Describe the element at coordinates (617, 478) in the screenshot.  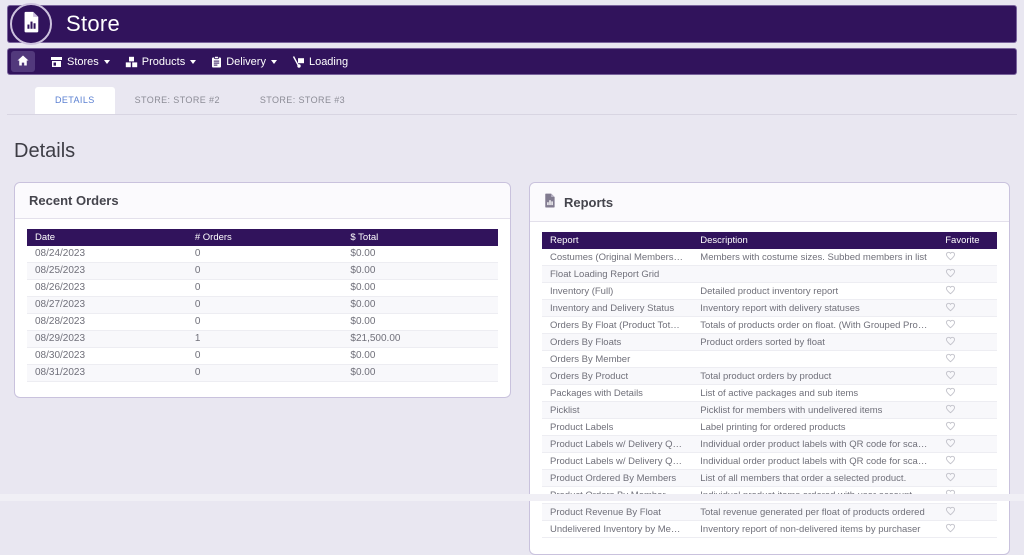
I see `report-name-cell: Product Ordered By Members` at that location.